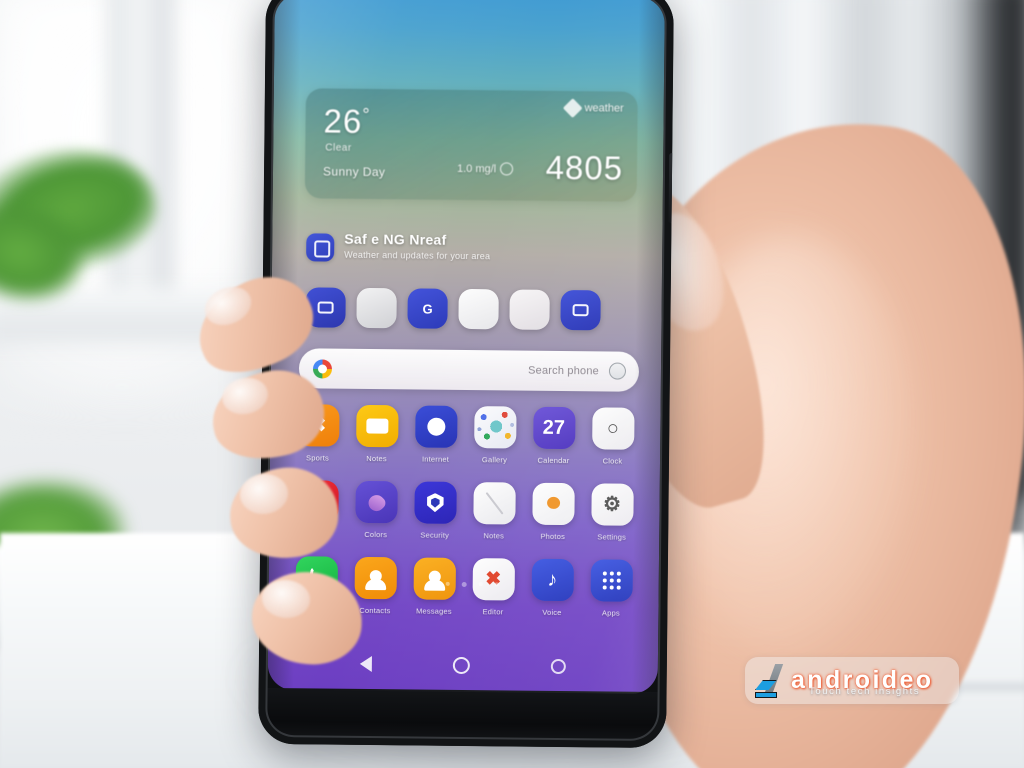 This screenshot has height=768, width=1024. I want to click on logo-book-base, so click(766, 694).